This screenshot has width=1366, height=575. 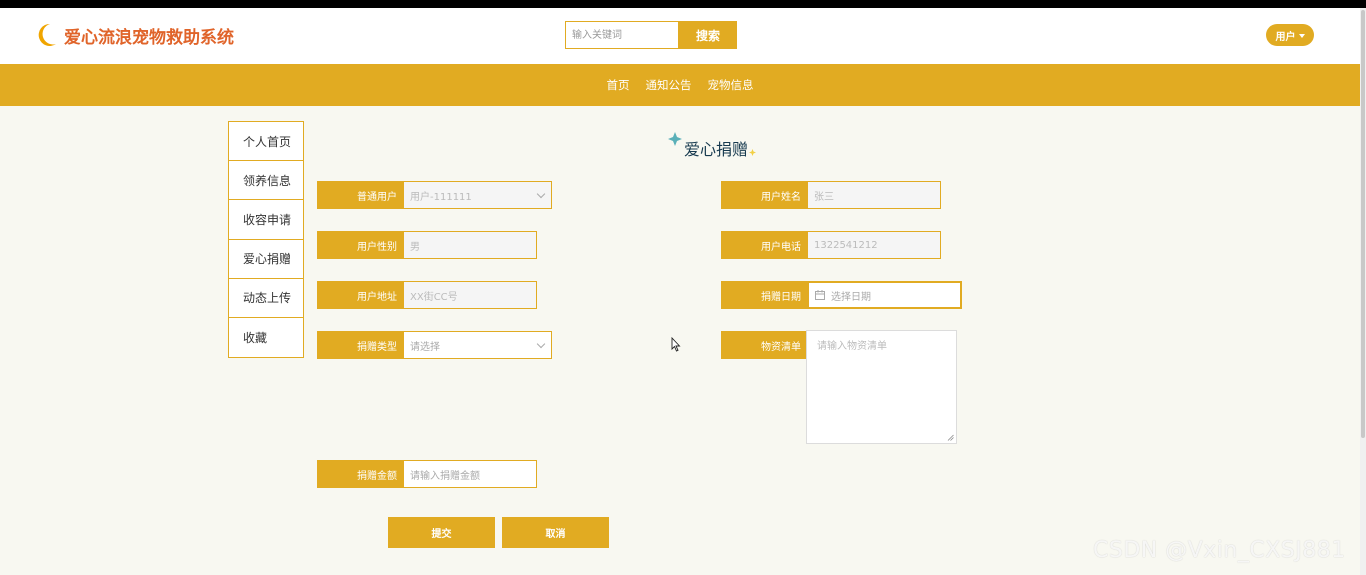 What do you see at coordinates (824, 197) in the screenshot?
I see `user-name-value: 张三` at bounding box center [824, 197].